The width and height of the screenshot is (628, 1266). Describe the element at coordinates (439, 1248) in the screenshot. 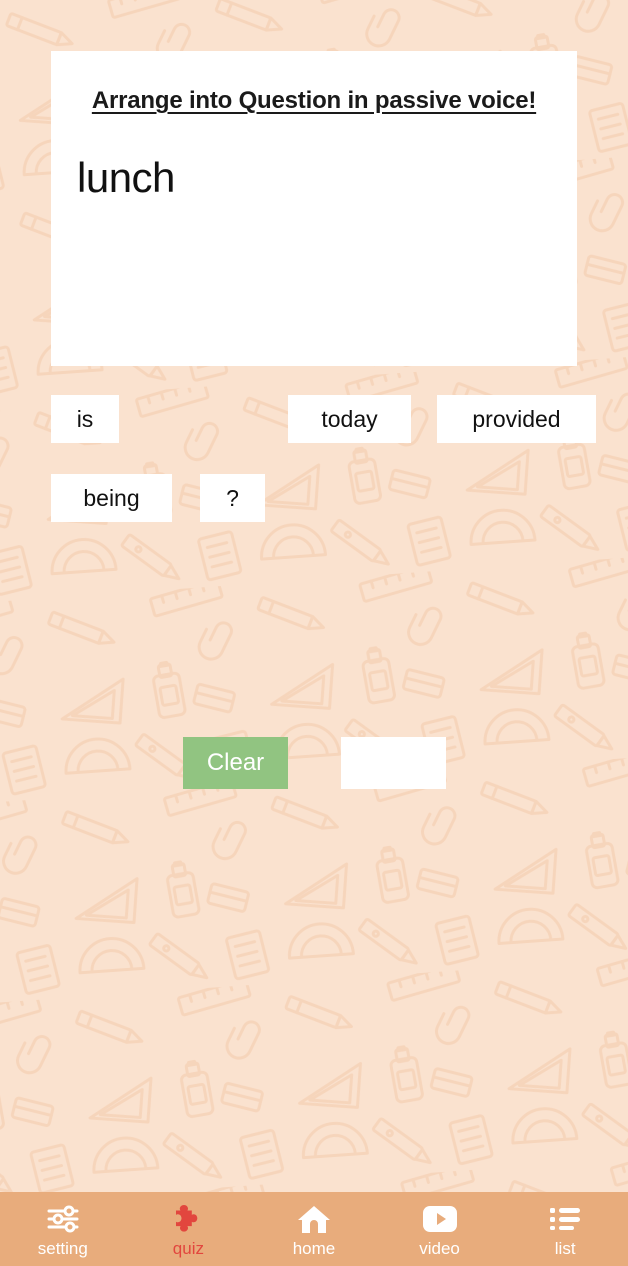

I see `nav-item-label: video` at that location.